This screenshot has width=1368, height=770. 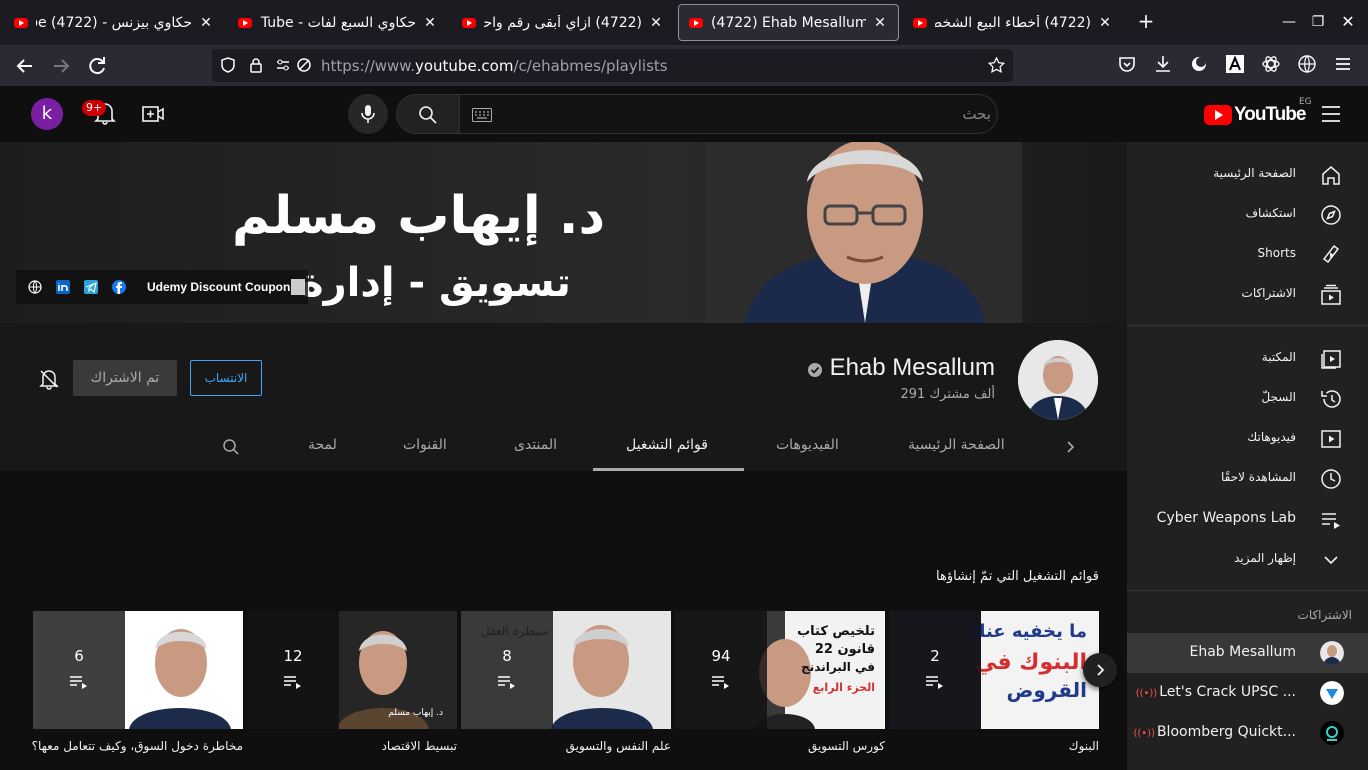 I want to click on tab-playlists: قوائم التشغيل, so click(x=667, y=445).